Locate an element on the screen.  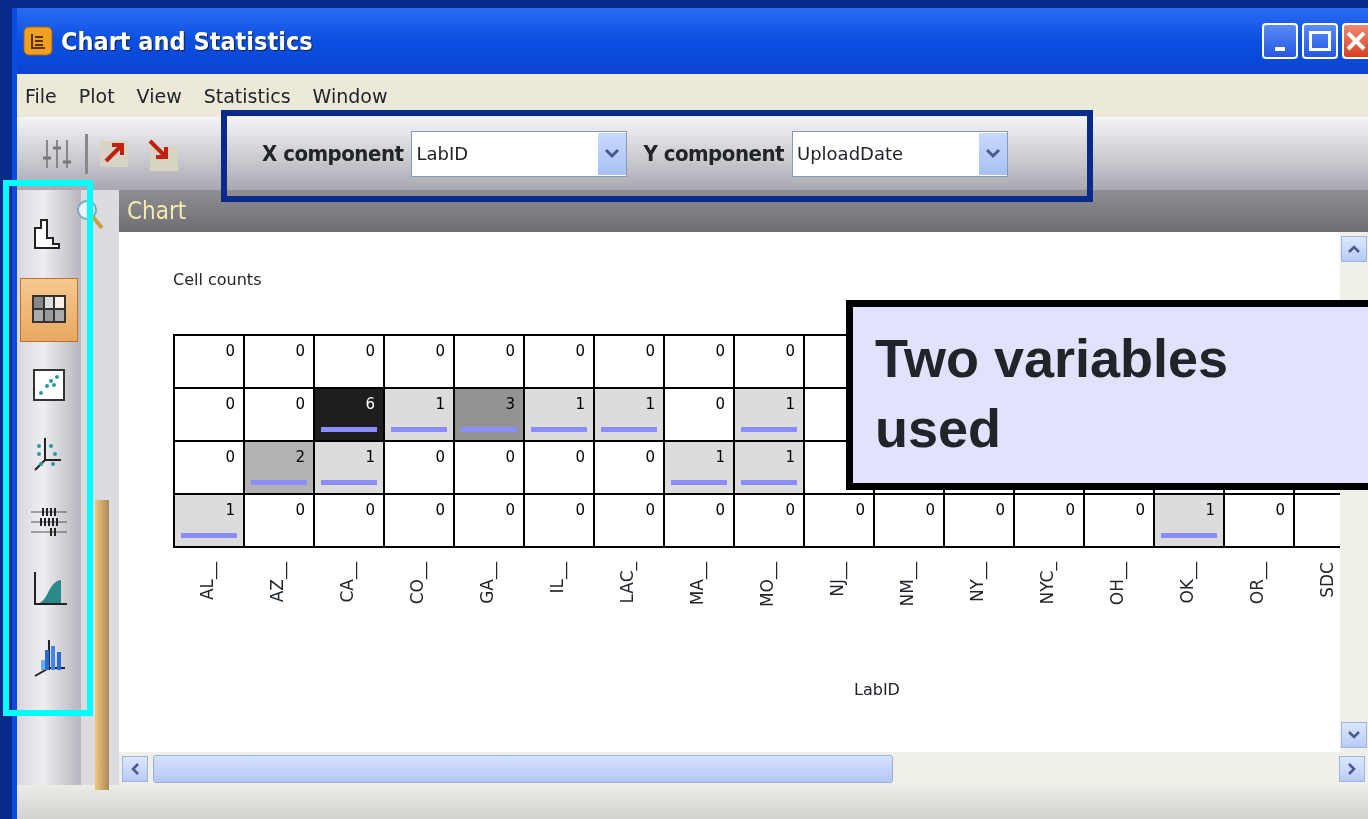
combo-box: UploadDate is located at coordinates (900, 153).